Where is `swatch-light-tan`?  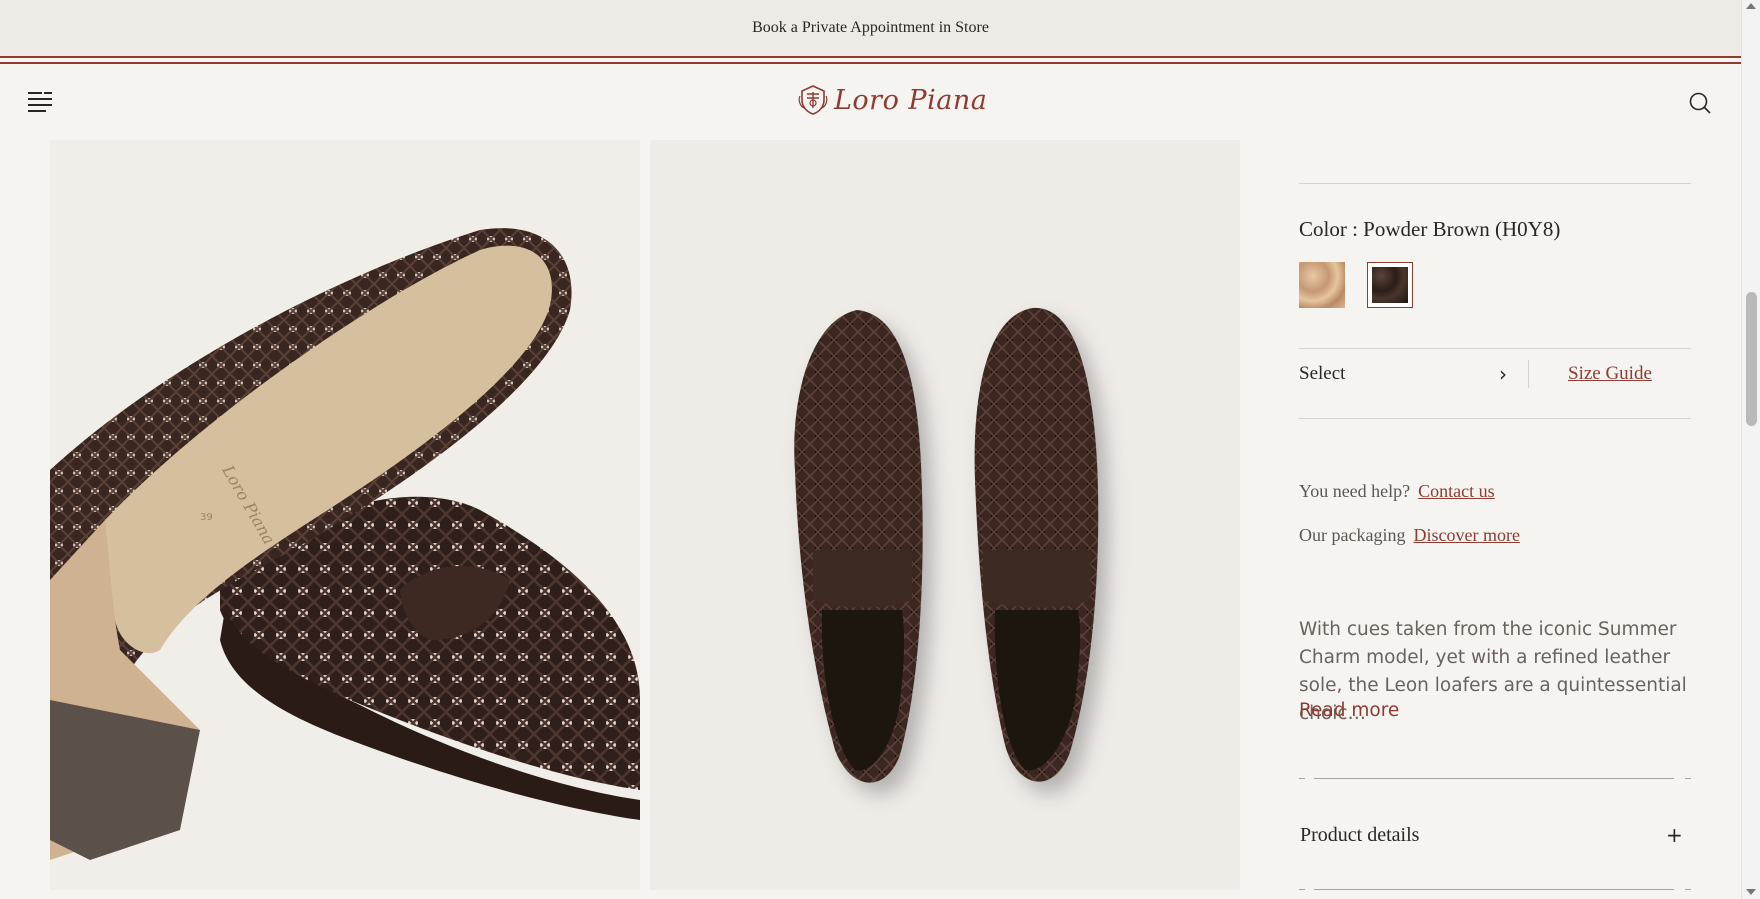 swatch-light-tan is located at coordinates (1322, 285).